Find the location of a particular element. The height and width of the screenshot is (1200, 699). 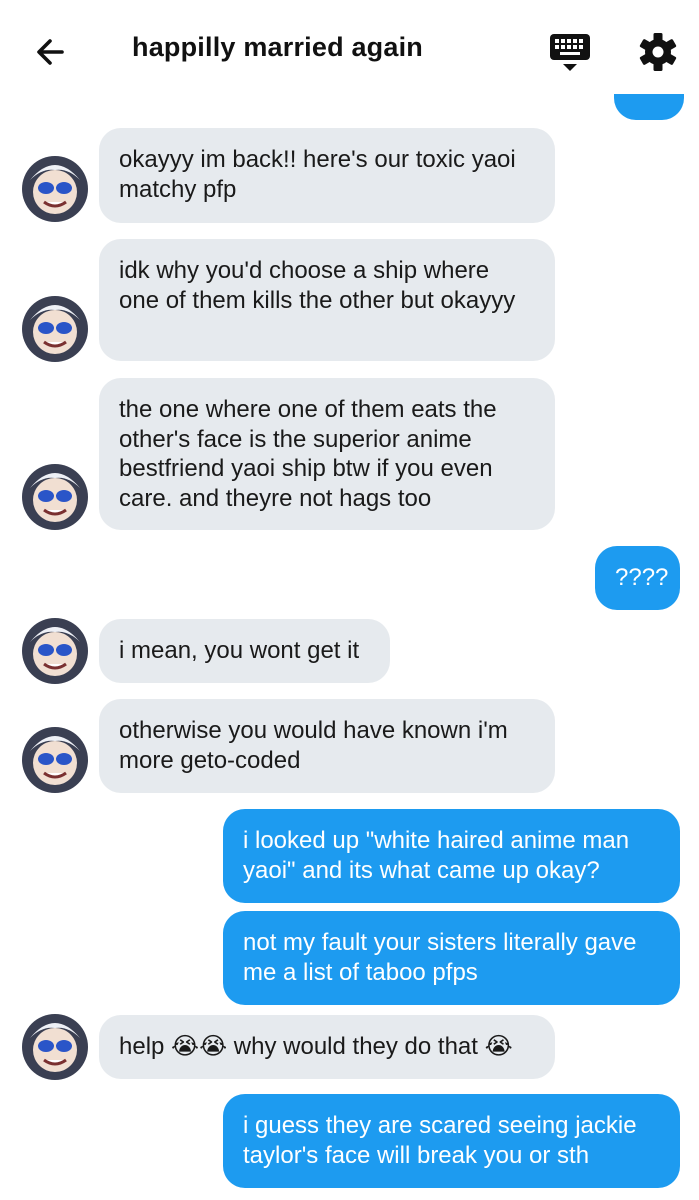

message-bubble-outgoing is located at coordinates (649, 107).